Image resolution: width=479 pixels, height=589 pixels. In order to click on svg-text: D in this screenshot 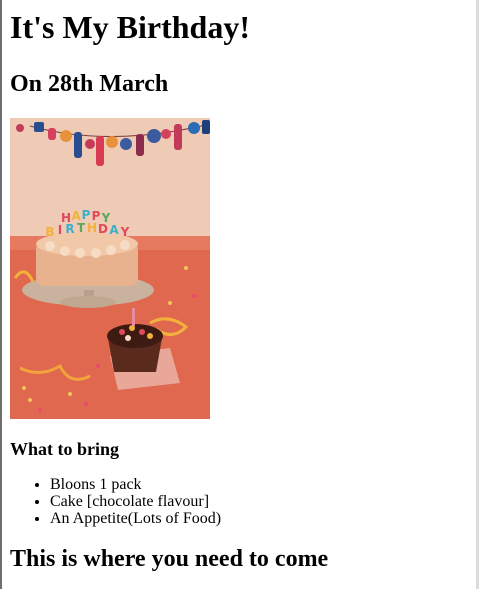, I will do `click(103, 229)`.